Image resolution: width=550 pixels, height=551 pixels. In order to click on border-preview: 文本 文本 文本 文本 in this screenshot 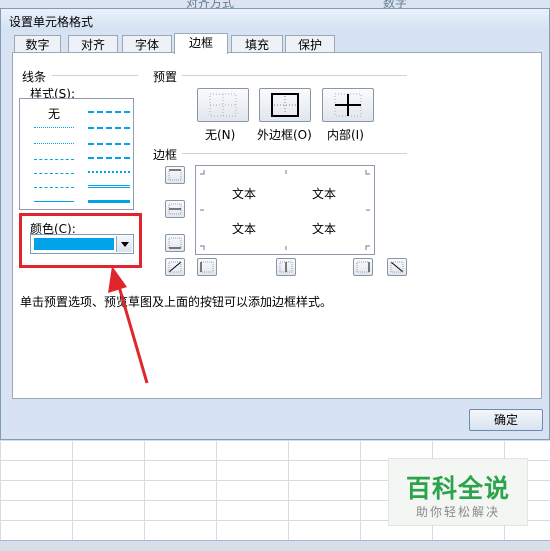, I will do `click(285, 210)`.